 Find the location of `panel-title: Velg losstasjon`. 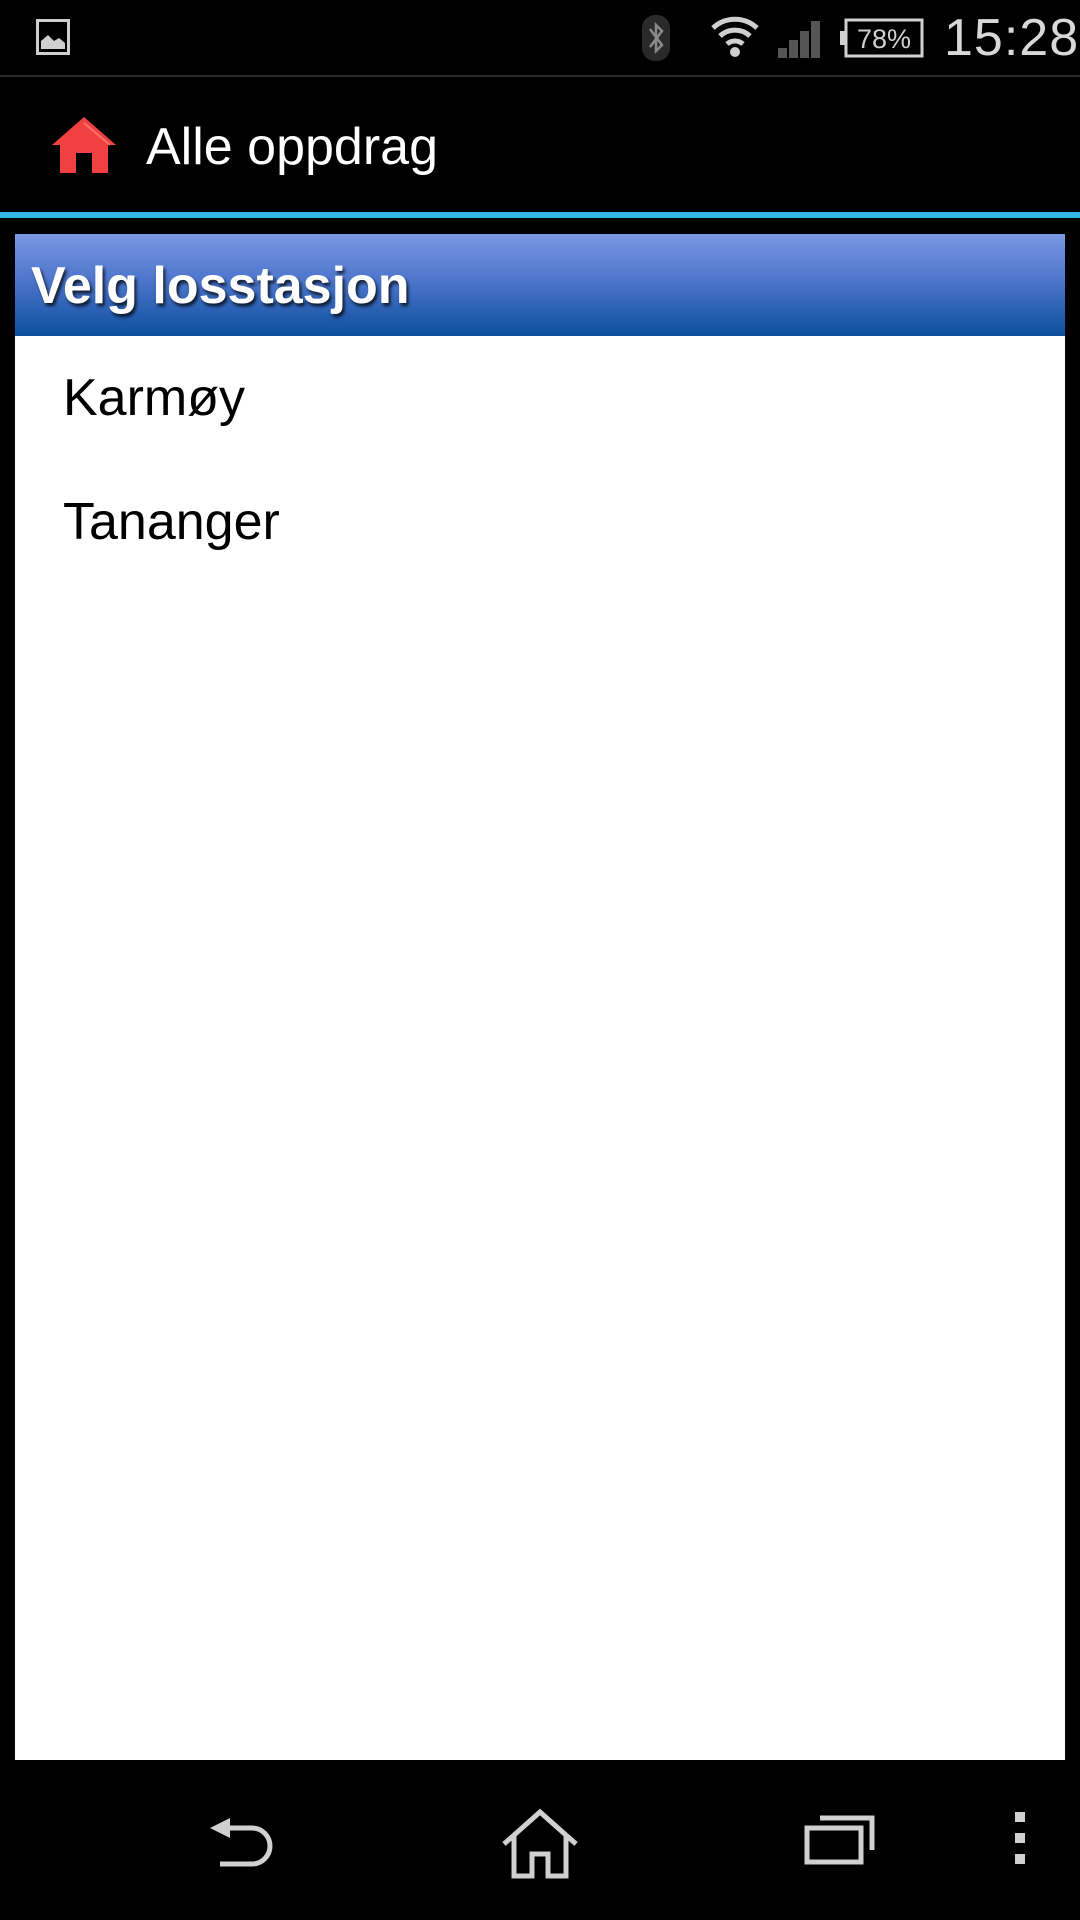

panel-title: Velg losstasjon is located at coordinates (220, 286).